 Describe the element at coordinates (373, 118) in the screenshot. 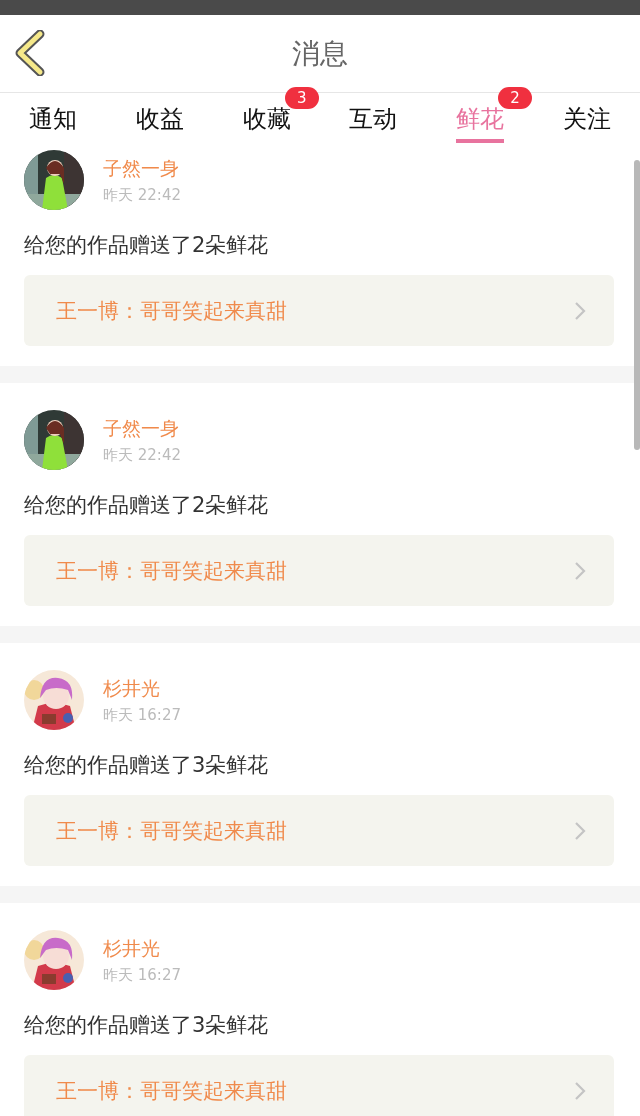

I see `tab: 互动` at that location.